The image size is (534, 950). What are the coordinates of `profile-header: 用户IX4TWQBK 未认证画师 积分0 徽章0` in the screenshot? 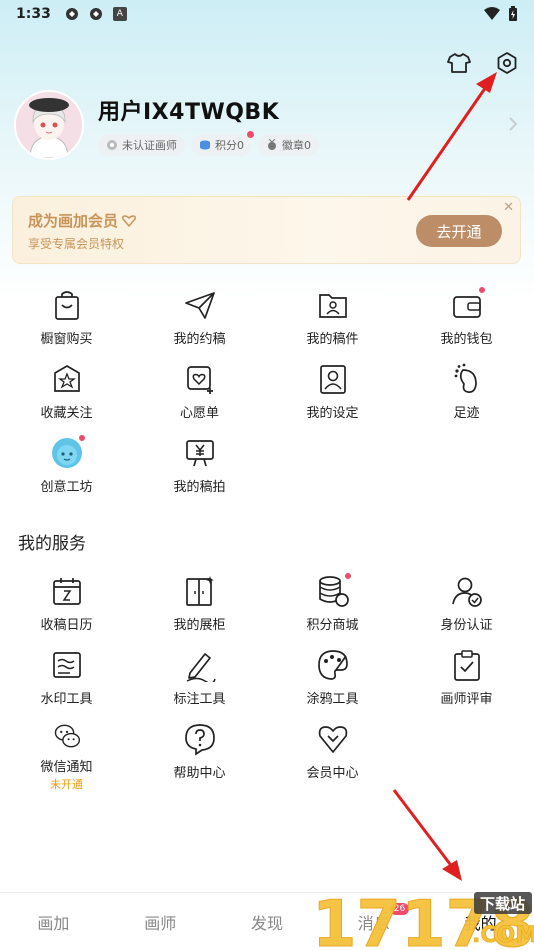 It's located at (269, 125).